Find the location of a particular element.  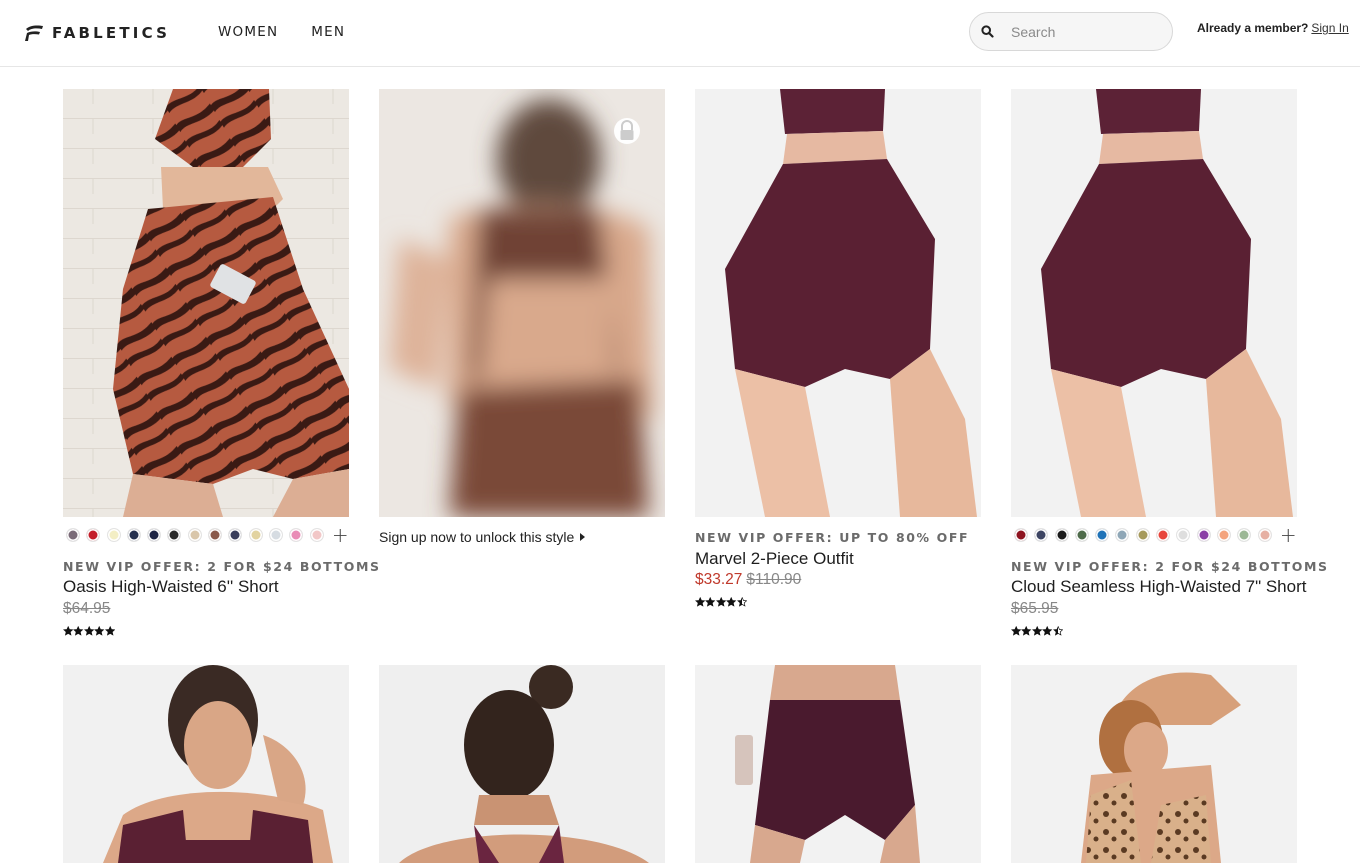

regular-price: $64.95 is located at coordinates (87, 608).